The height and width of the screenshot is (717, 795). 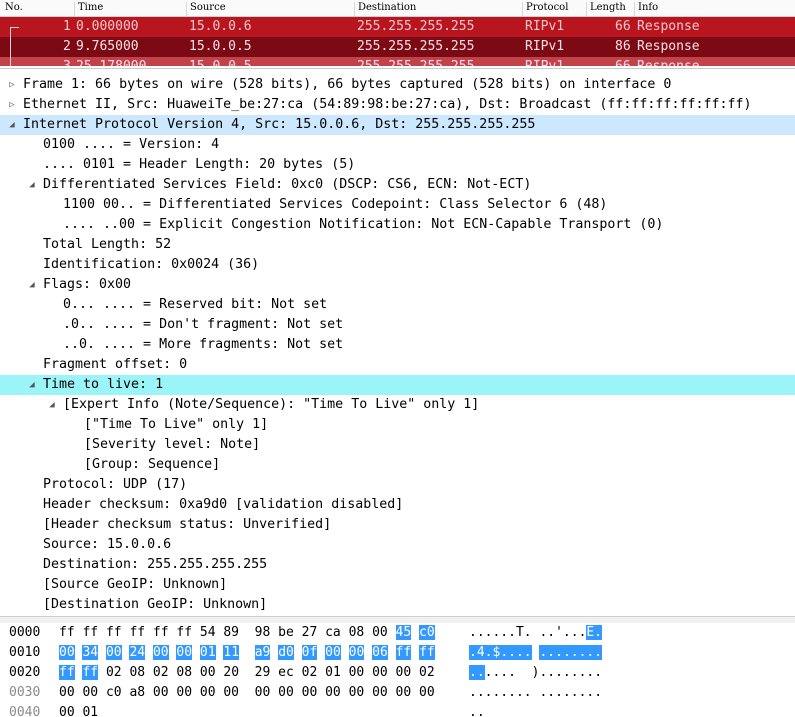 What do you see at coordinates (107, 544) in the screenshot?
I see `tree-item-label: Source: 15.0.0.6` at bounding box center [107, 544].